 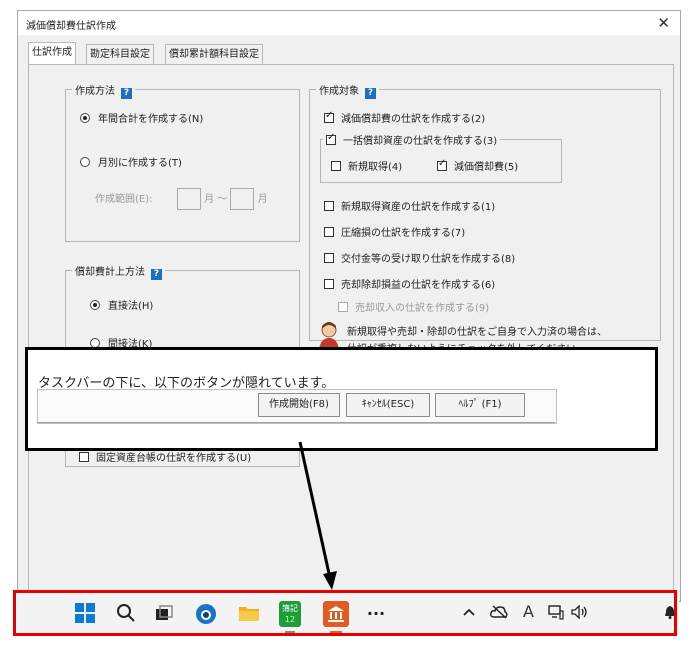 What do you see at coordinates (121, 304) in the screenshot?
I see `radio-direct: 直接法(H)` at bounding box center [121, 304].